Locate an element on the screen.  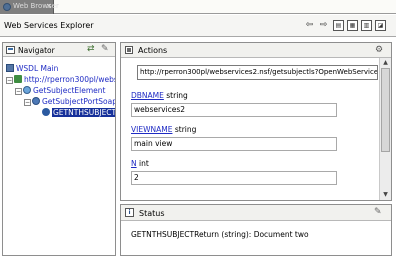
tab-label: Web Browser is located at coordinates (36, 6).